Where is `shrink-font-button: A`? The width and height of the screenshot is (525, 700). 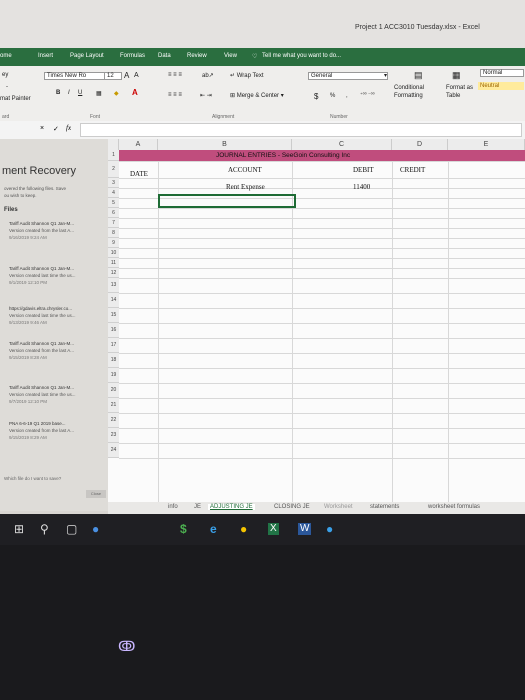 shrink-font-button: A is located at coordinates (136, 75).